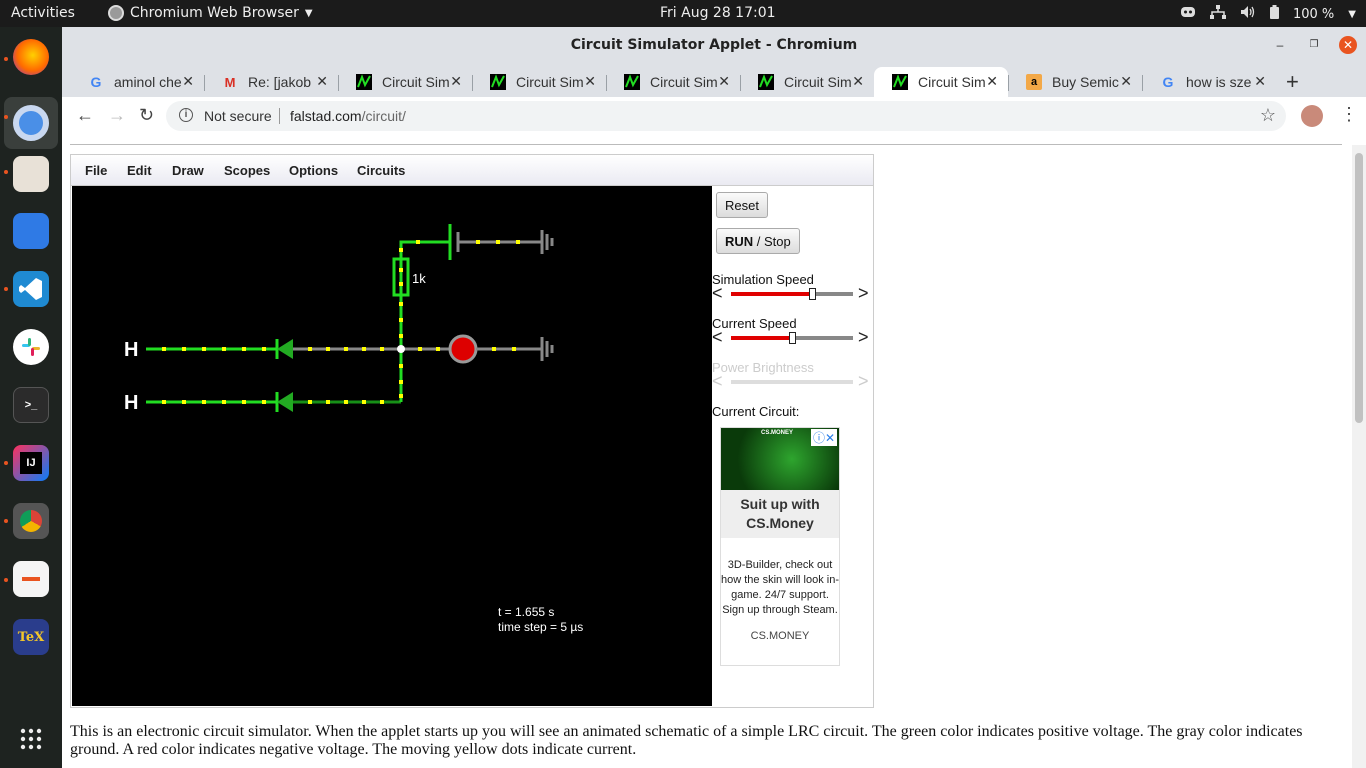 This screenshot has width=1366, height=768. Describe the element at coordinates (131, 403) in the screenshot. I see `logic-input-2: H` at that location.